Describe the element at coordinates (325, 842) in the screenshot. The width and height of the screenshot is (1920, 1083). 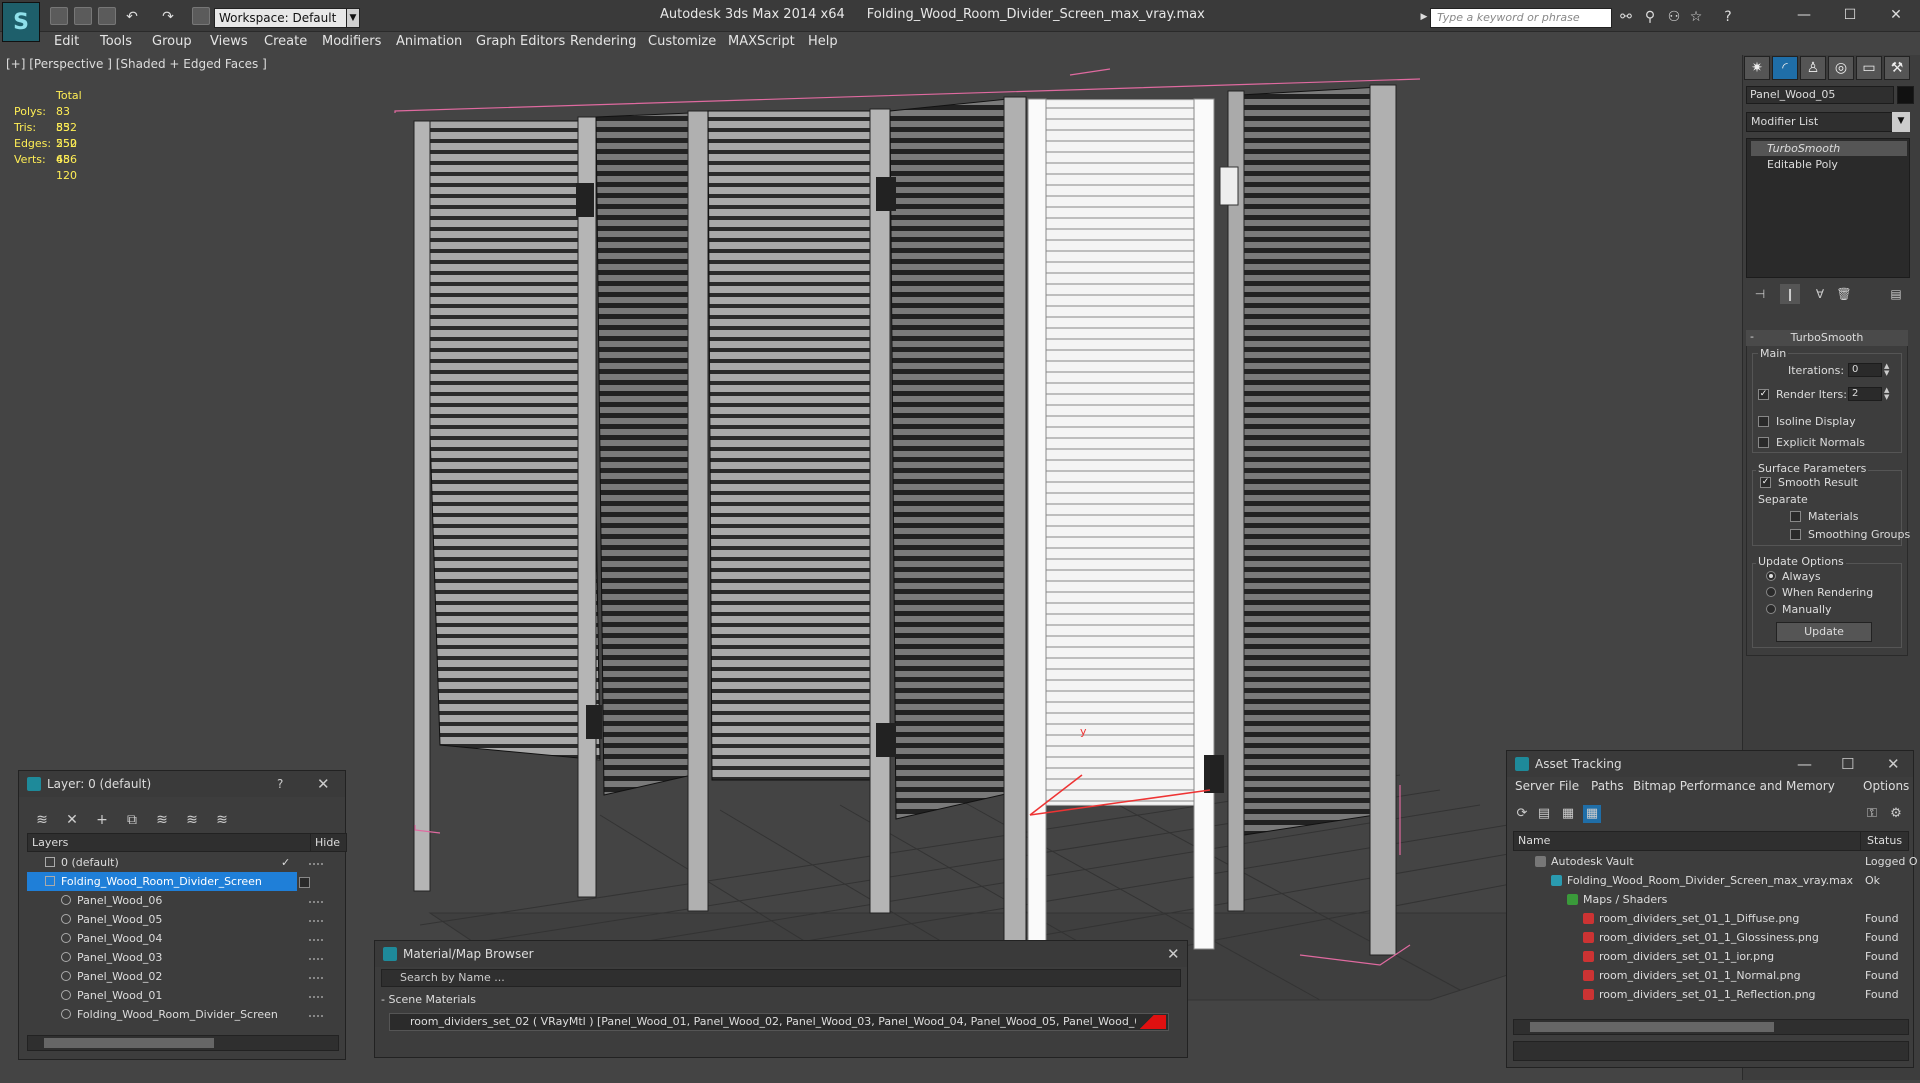
I see `col-hide: Hide` at that location.